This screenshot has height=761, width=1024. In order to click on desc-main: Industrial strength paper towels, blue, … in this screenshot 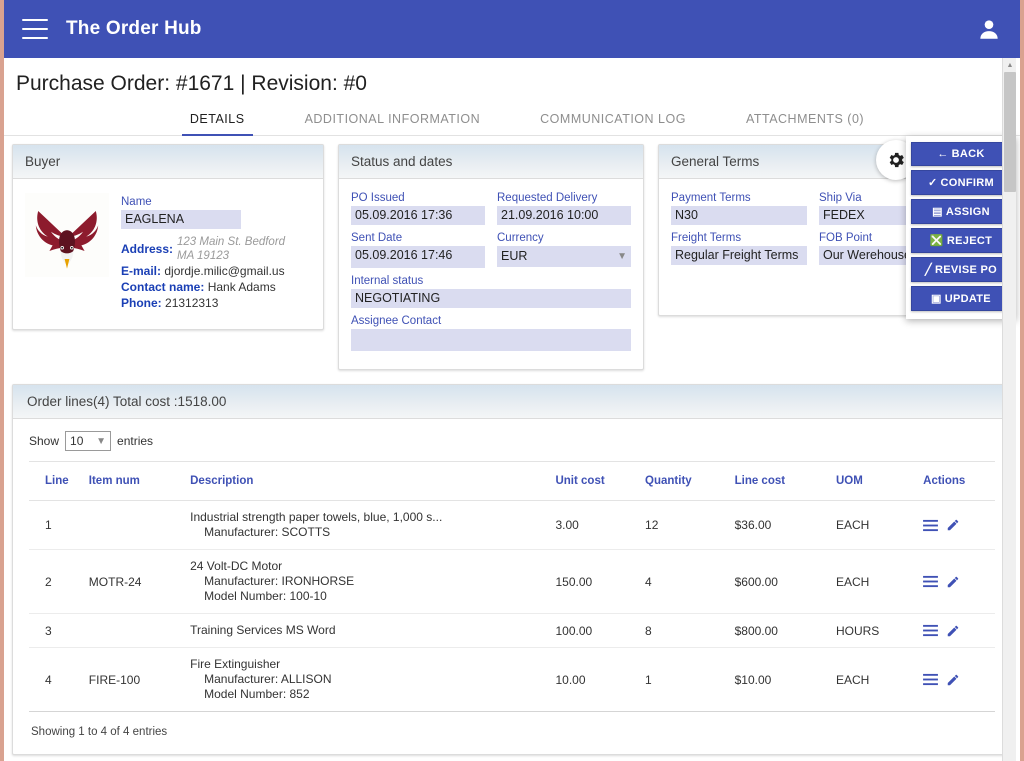, I will do `click(316, 517)`.